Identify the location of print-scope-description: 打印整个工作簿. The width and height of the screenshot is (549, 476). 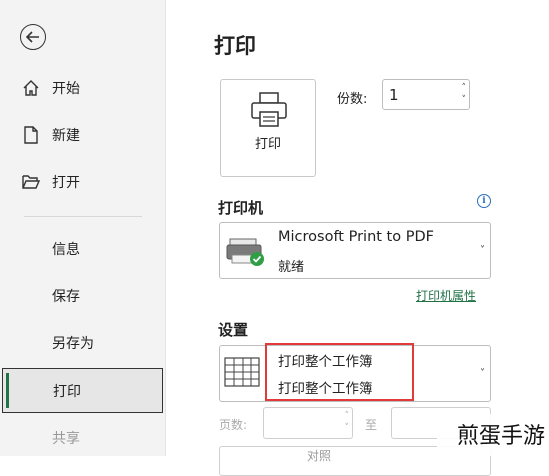
(325, 389).